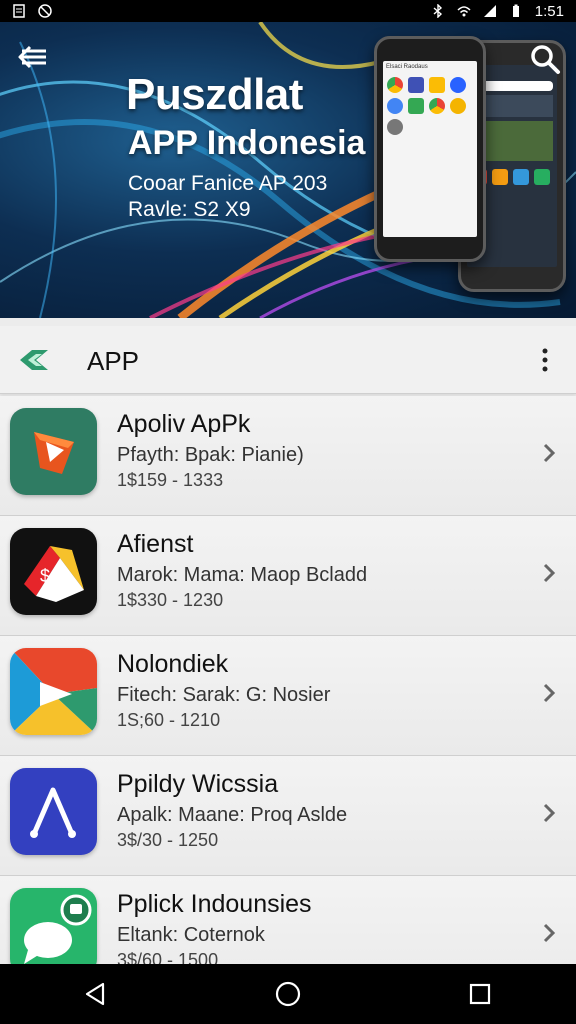  What do you see at coordinates (210, 455) in the screenshot?
I see `app-description: Pfayth: Bpak: Pianie)` at bounding box center [210, 455].